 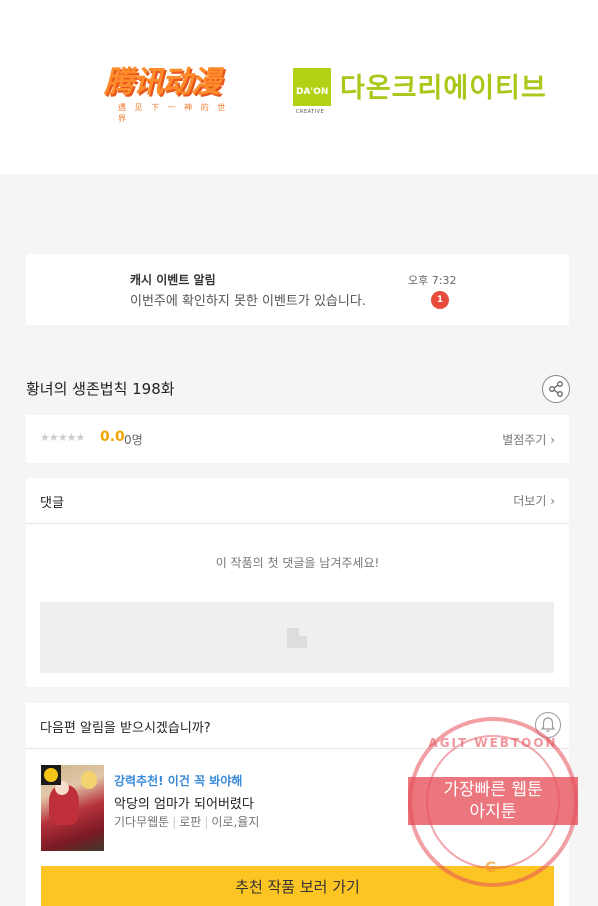 I want to click on event-message: 이번주에 확인하지 못한 이벤트가 있습니다., so click(x=248, y=301).